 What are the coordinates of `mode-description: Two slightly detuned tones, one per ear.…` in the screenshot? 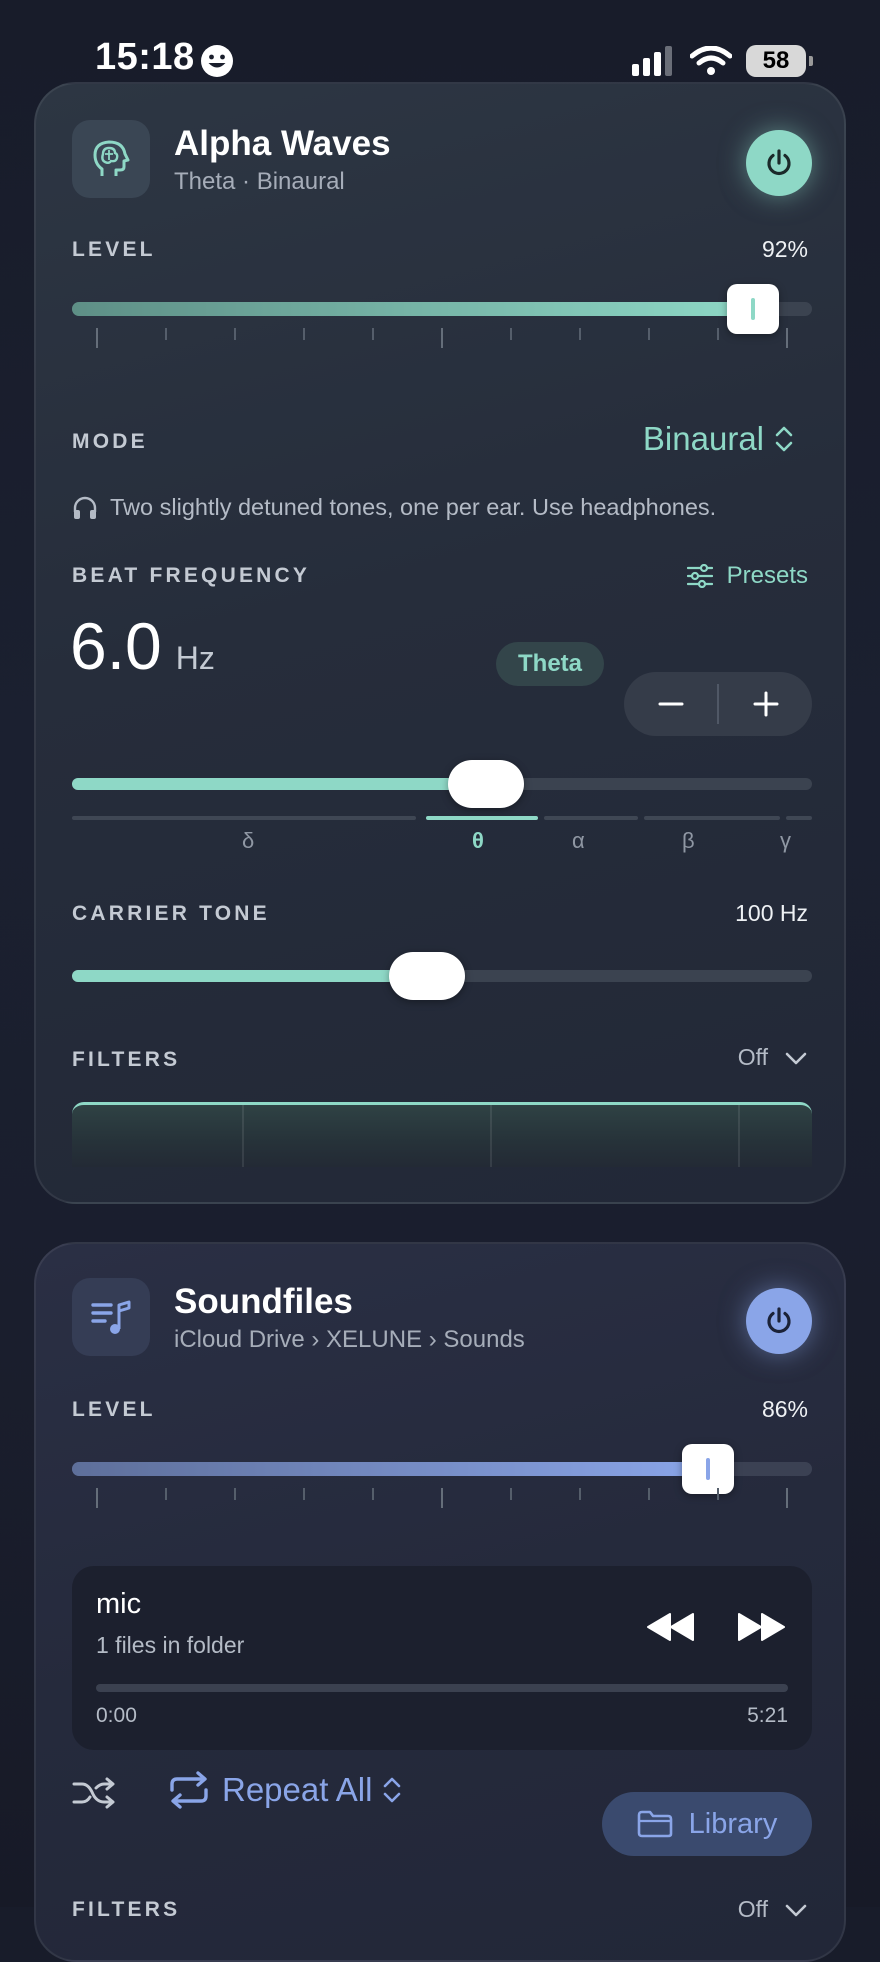 It's located at (394, 507).